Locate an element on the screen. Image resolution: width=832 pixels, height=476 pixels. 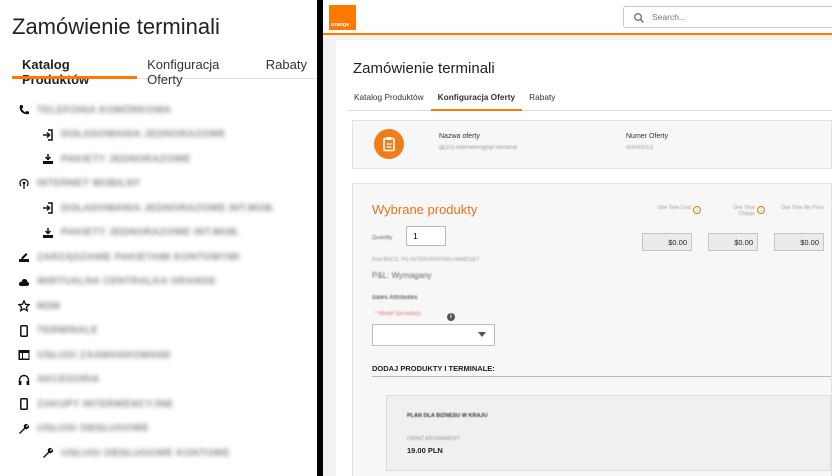
orange-logo: orange is located at coordinates (342, 17).